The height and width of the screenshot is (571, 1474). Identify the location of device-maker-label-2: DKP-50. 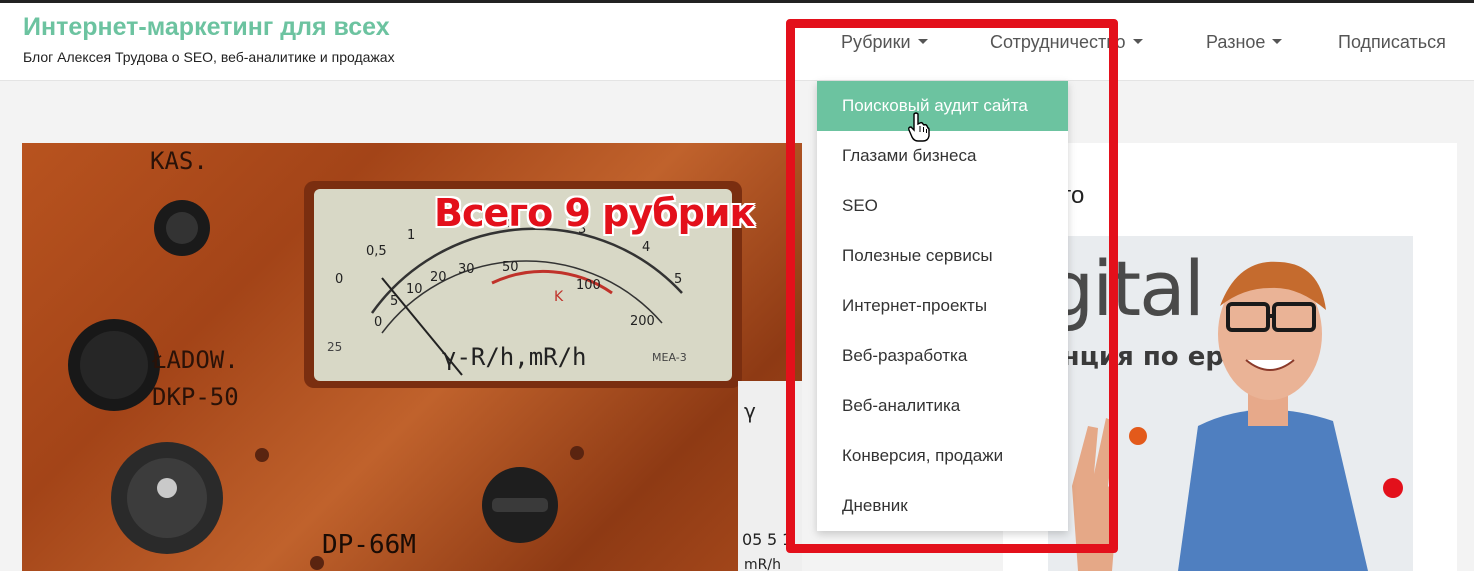
(195, 397).